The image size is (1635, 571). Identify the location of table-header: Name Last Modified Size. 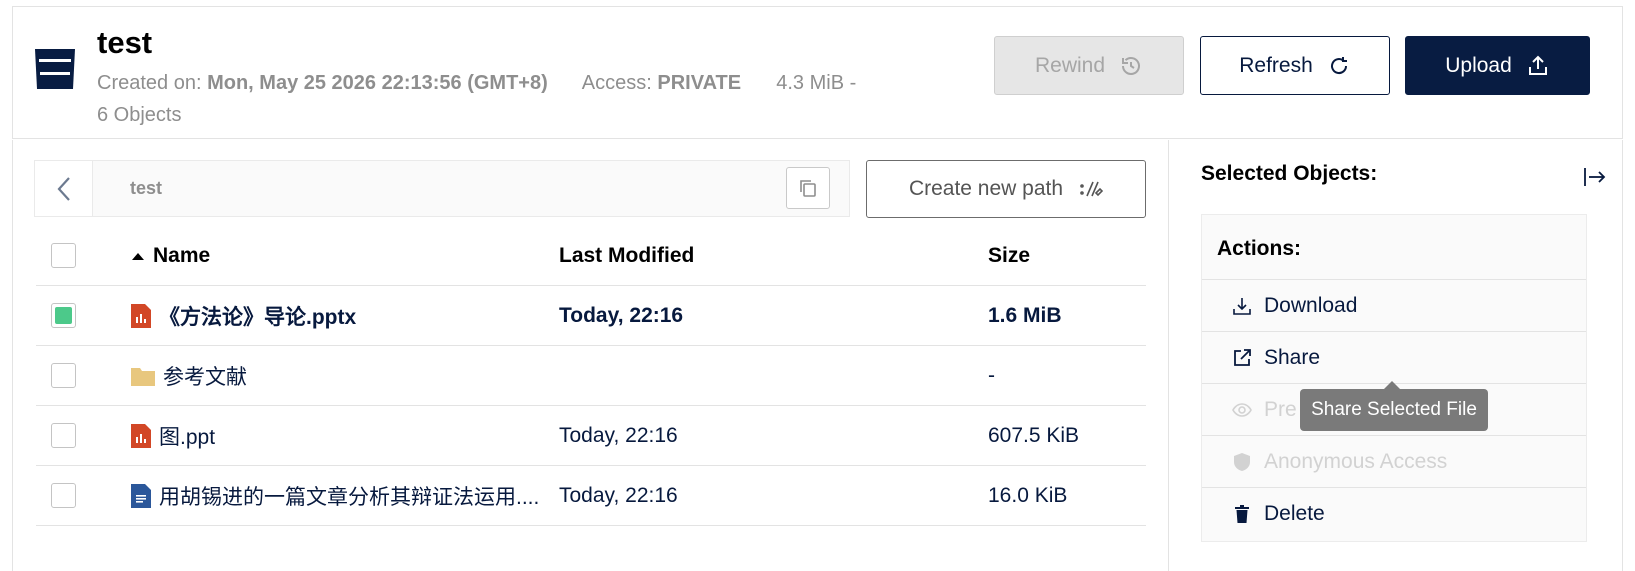
(591, 256).